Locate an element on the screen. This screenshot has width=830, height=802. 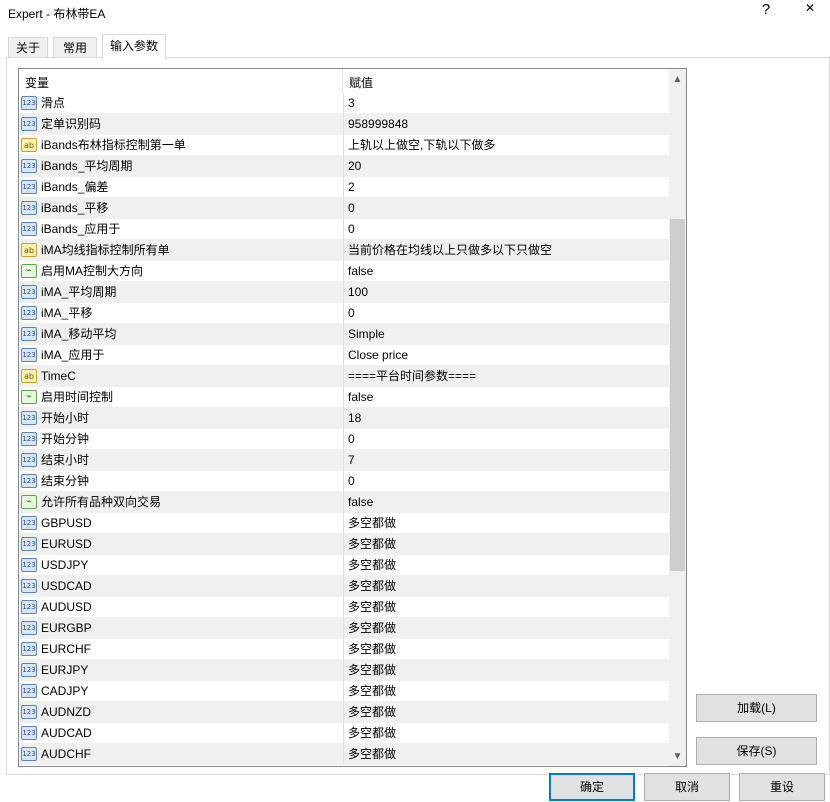
table-row: ⌁ 启用MA控制大方向 false is located at coordinates (344, 271).